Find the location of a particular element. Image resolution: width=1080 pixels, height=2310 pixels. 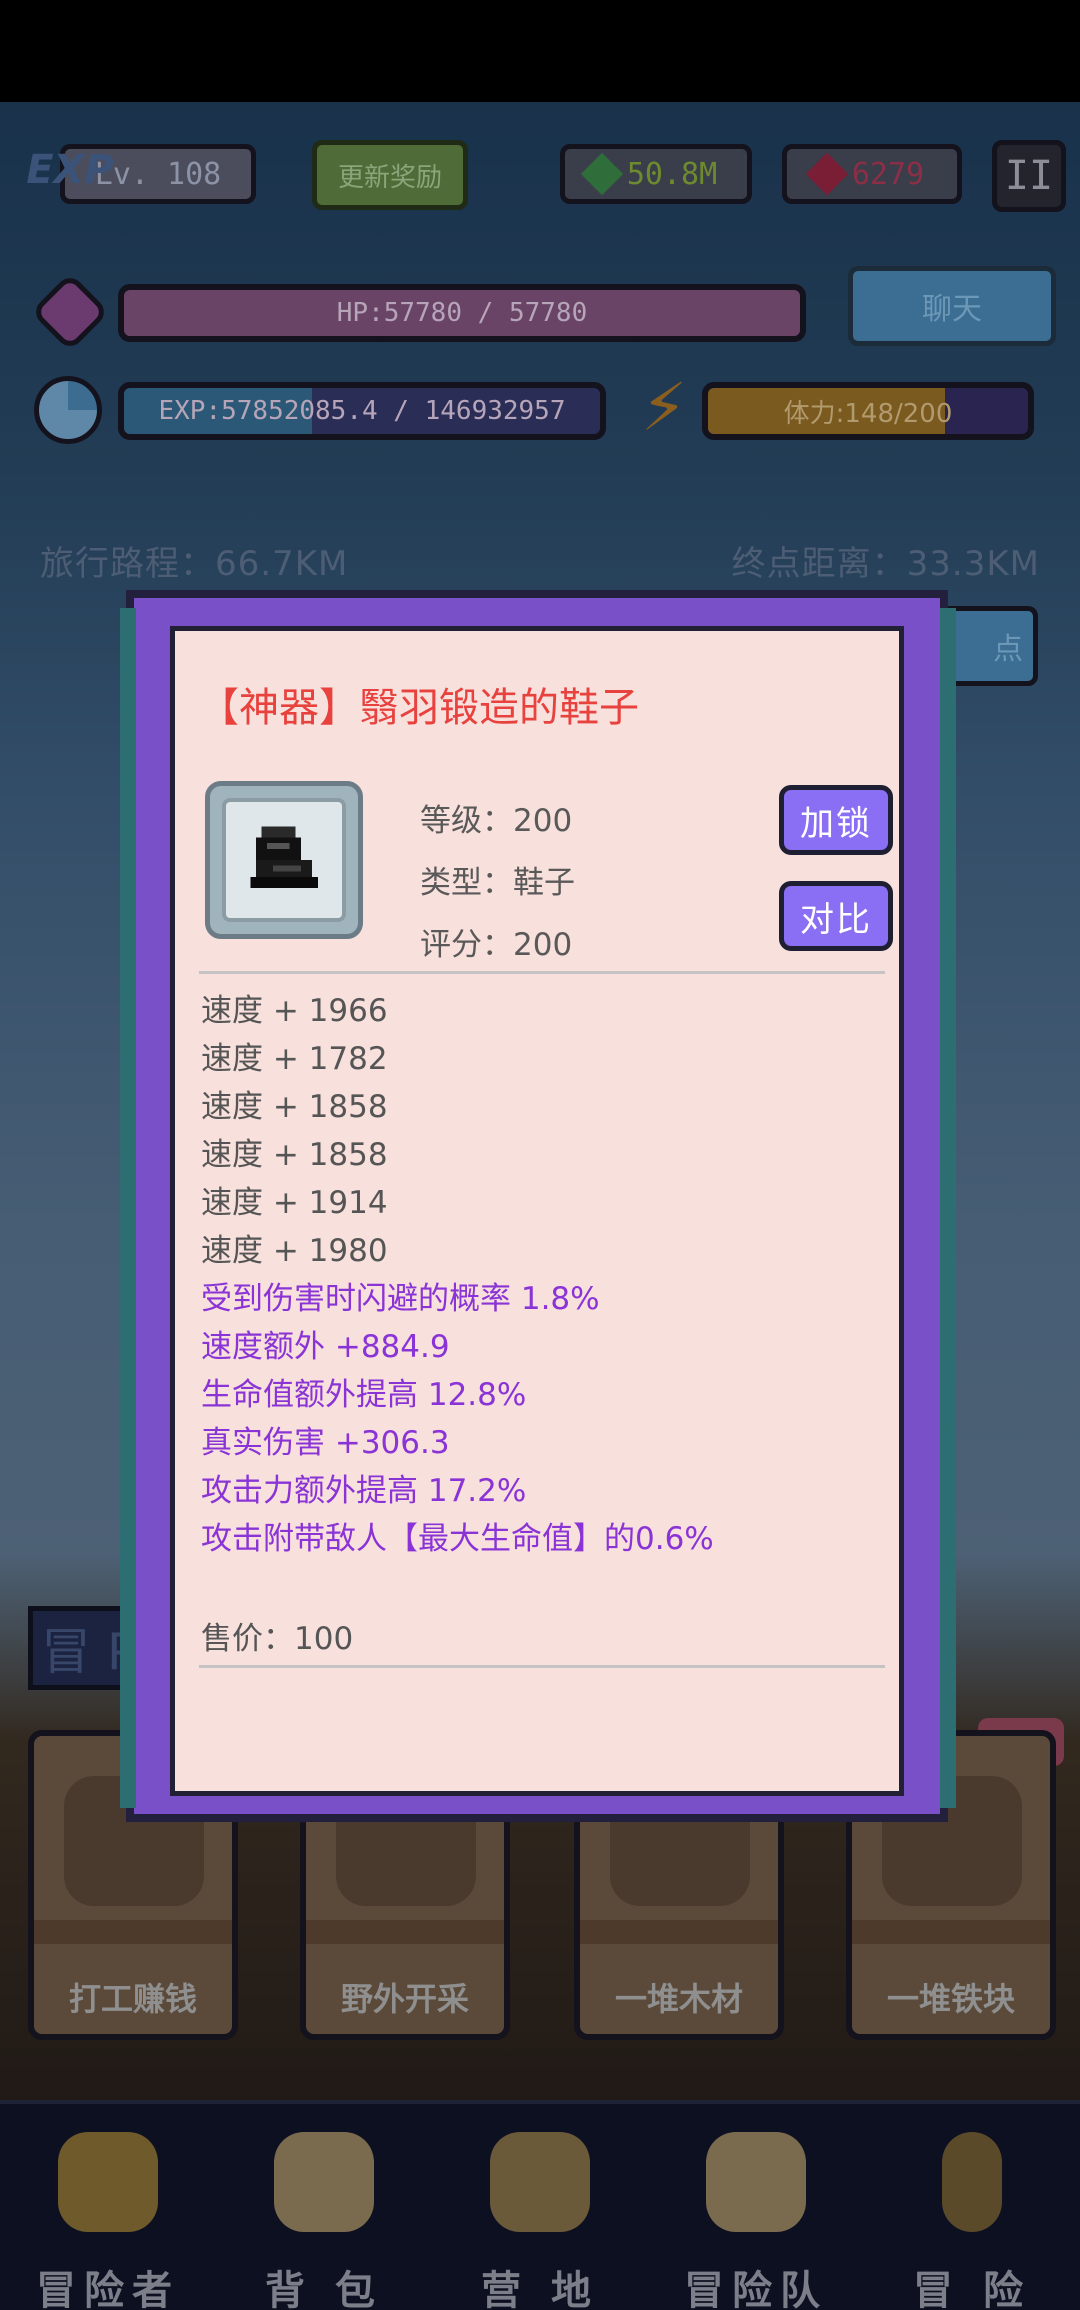

chat-button: 聊天 is located at coordinates (952, 306).